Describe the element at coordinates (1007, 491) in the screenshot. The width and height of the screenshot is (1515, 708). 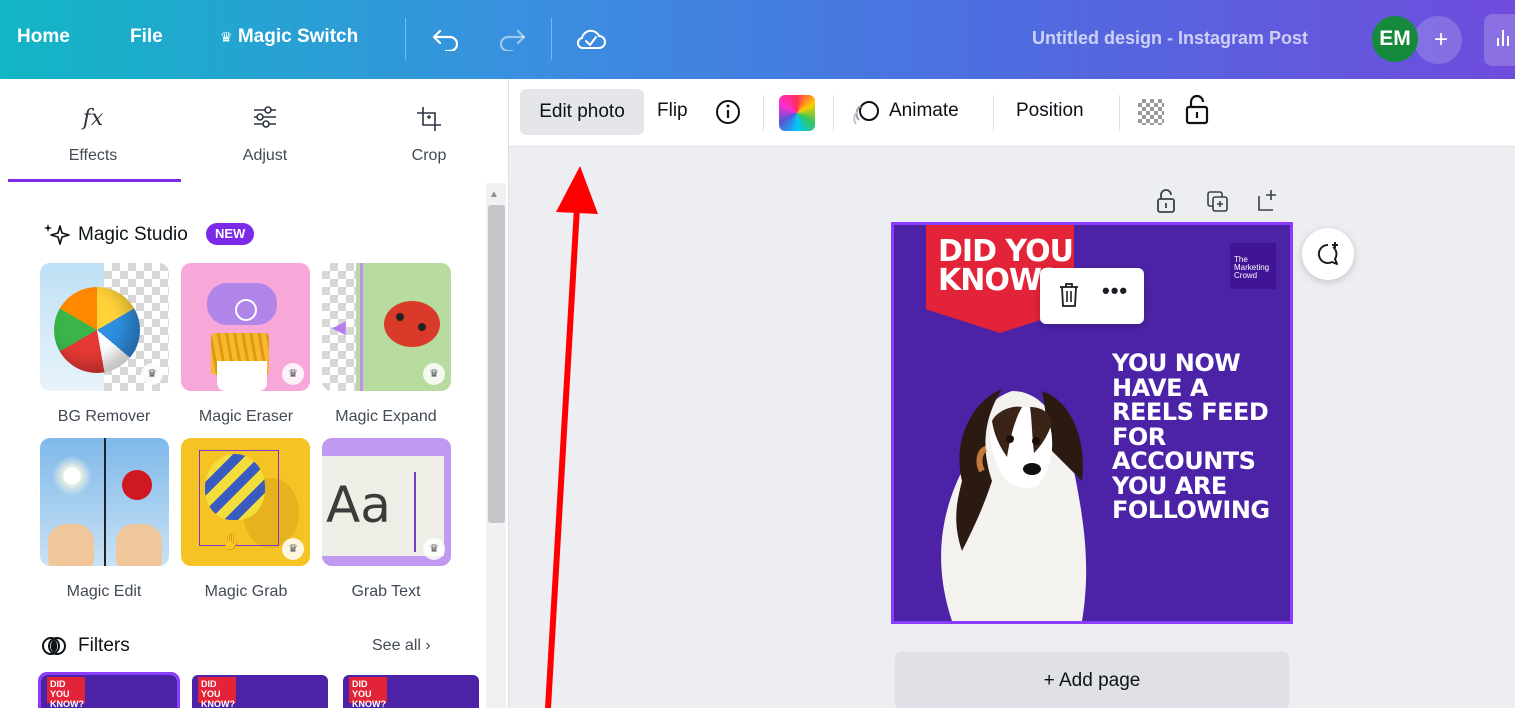
I see `dog-photo` at that location.